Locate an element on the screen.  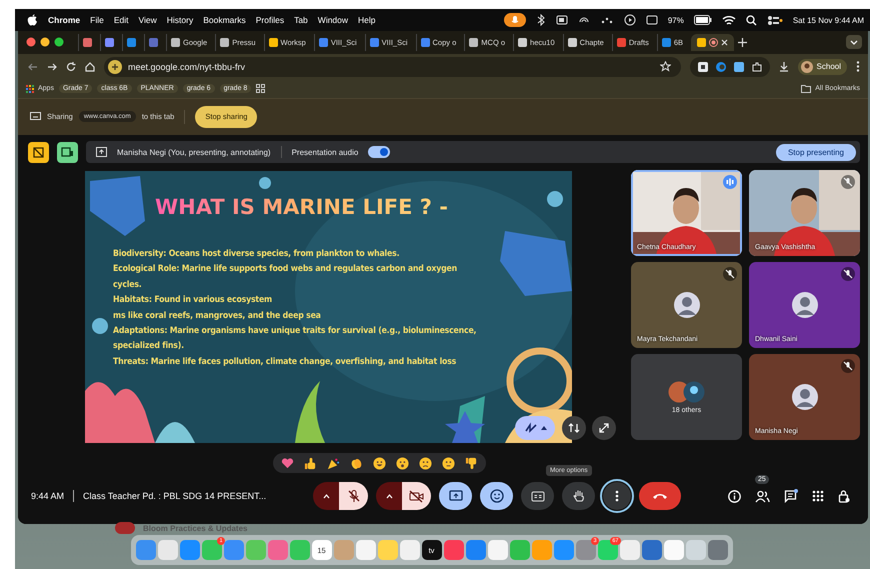
clap-reaction-icon is located at coordinates (356, 463).